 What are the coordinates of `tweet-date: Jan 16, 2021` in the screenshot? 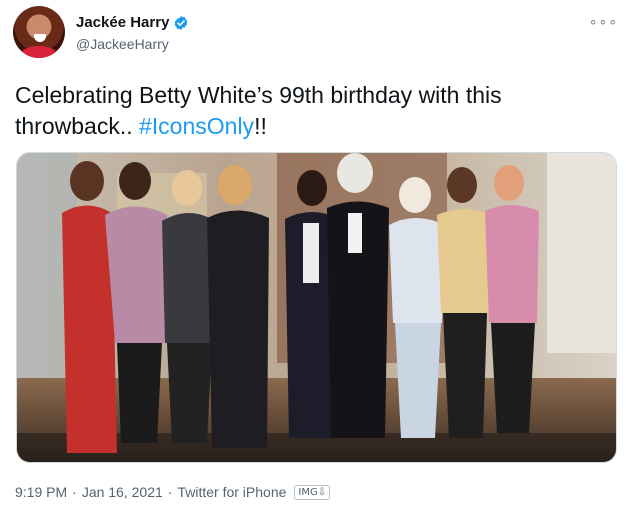 It's located at (122, 492).